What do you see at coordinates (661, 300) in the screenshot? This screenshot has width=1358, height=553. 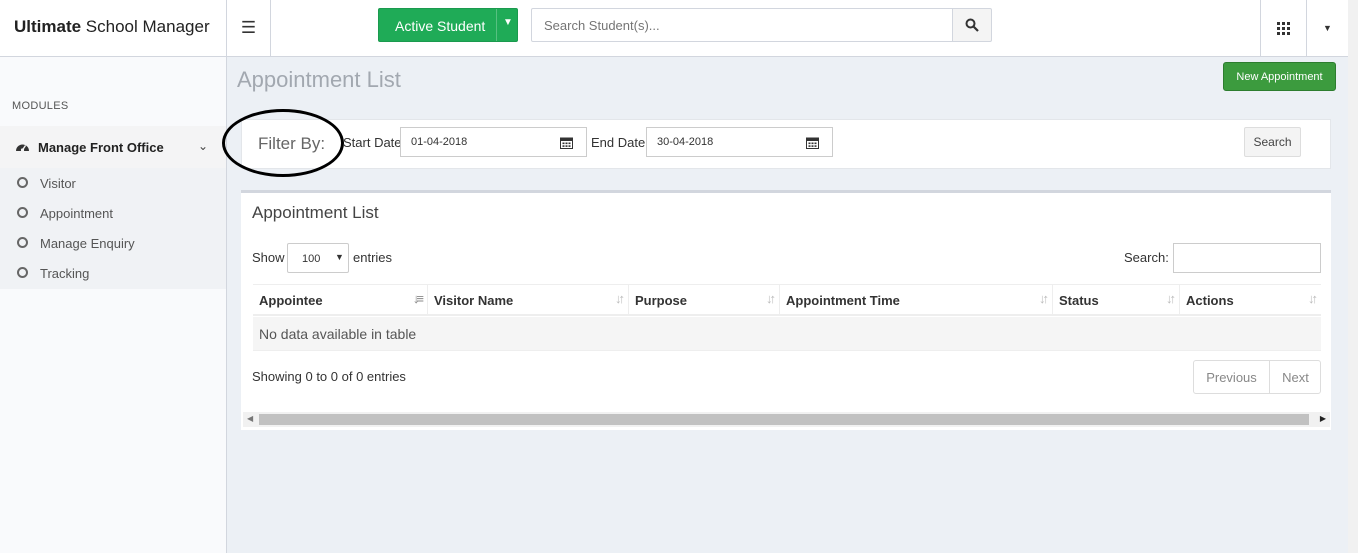 I see `column-header-label: Purpose` at bounding box center [661, 300].